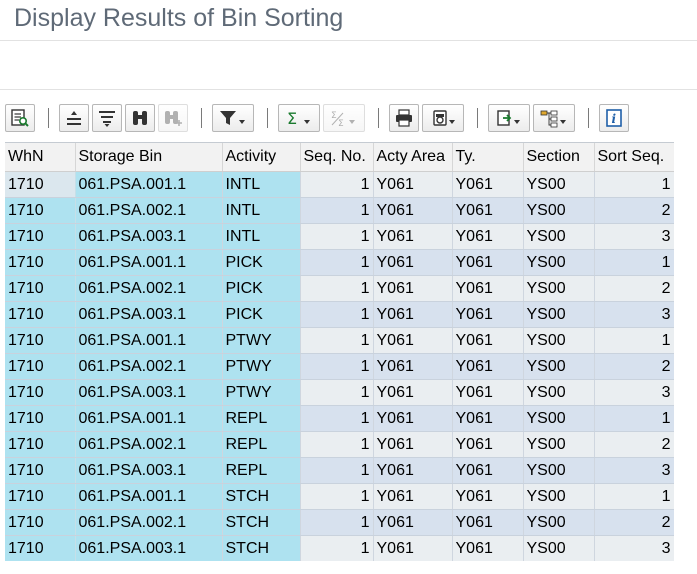 This screenshot has width=697, height=574. I want to click on views-button, so click(443, 118).